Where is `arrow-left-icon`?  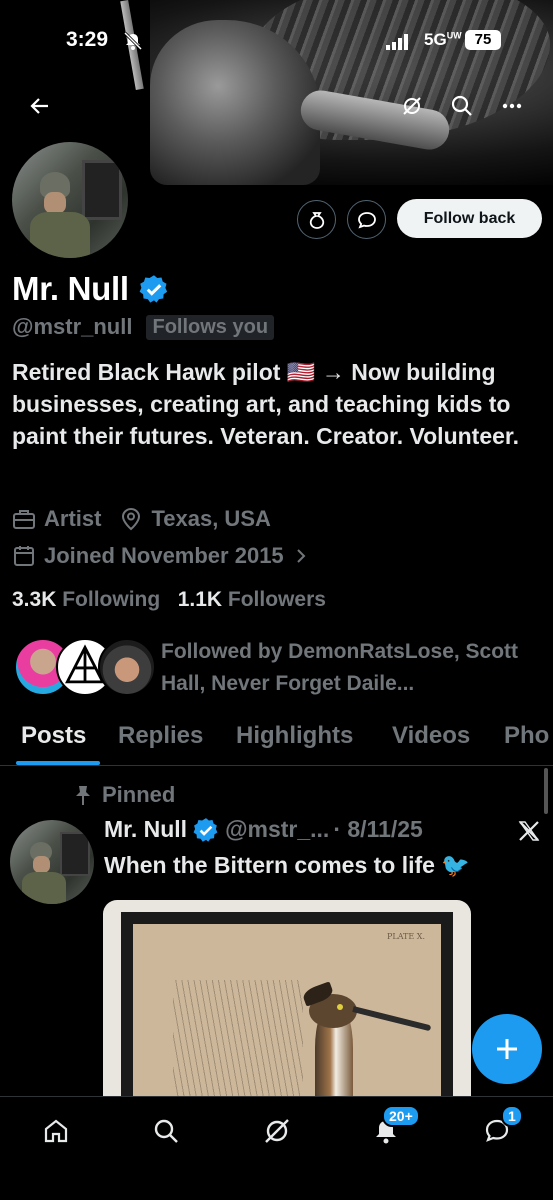
arrow-left-icon is located at coordinates (39, 106).